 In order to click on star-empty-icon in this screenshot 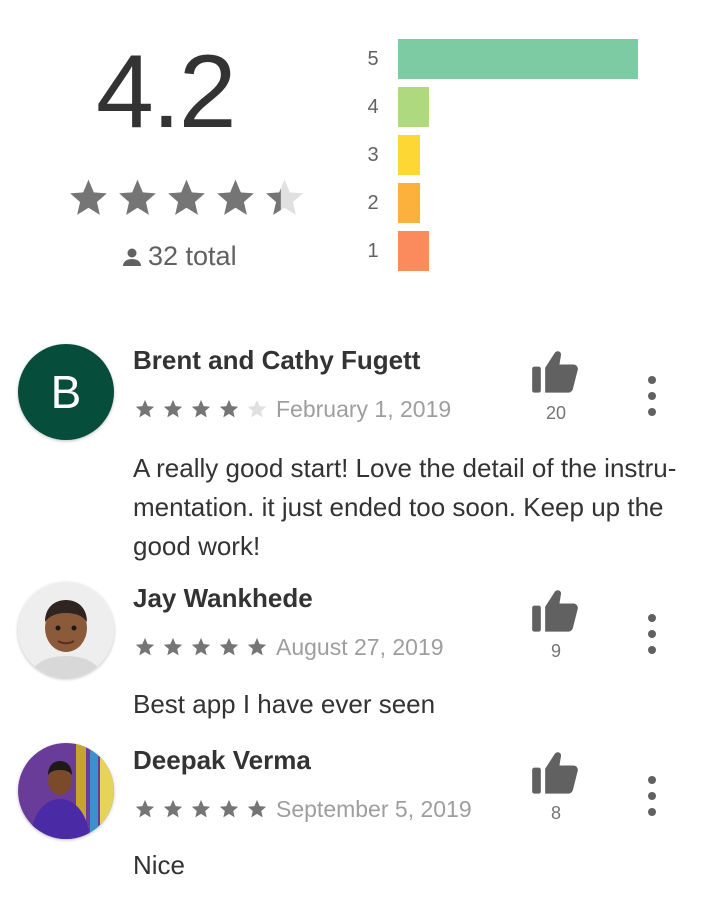, I will do `click(257, 408)`.